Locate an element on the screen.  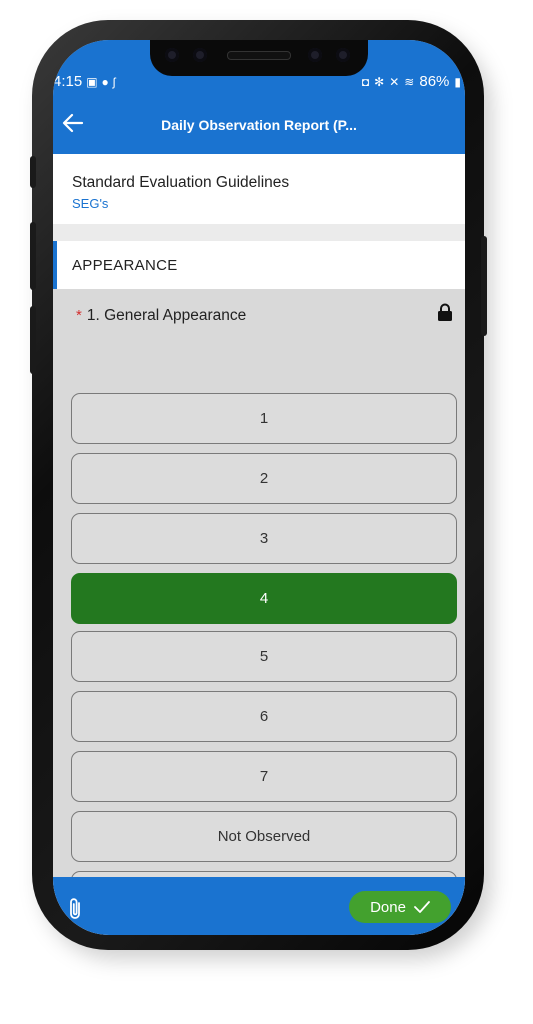
rating-option-5: 5 is located at coordinates (264, 656).